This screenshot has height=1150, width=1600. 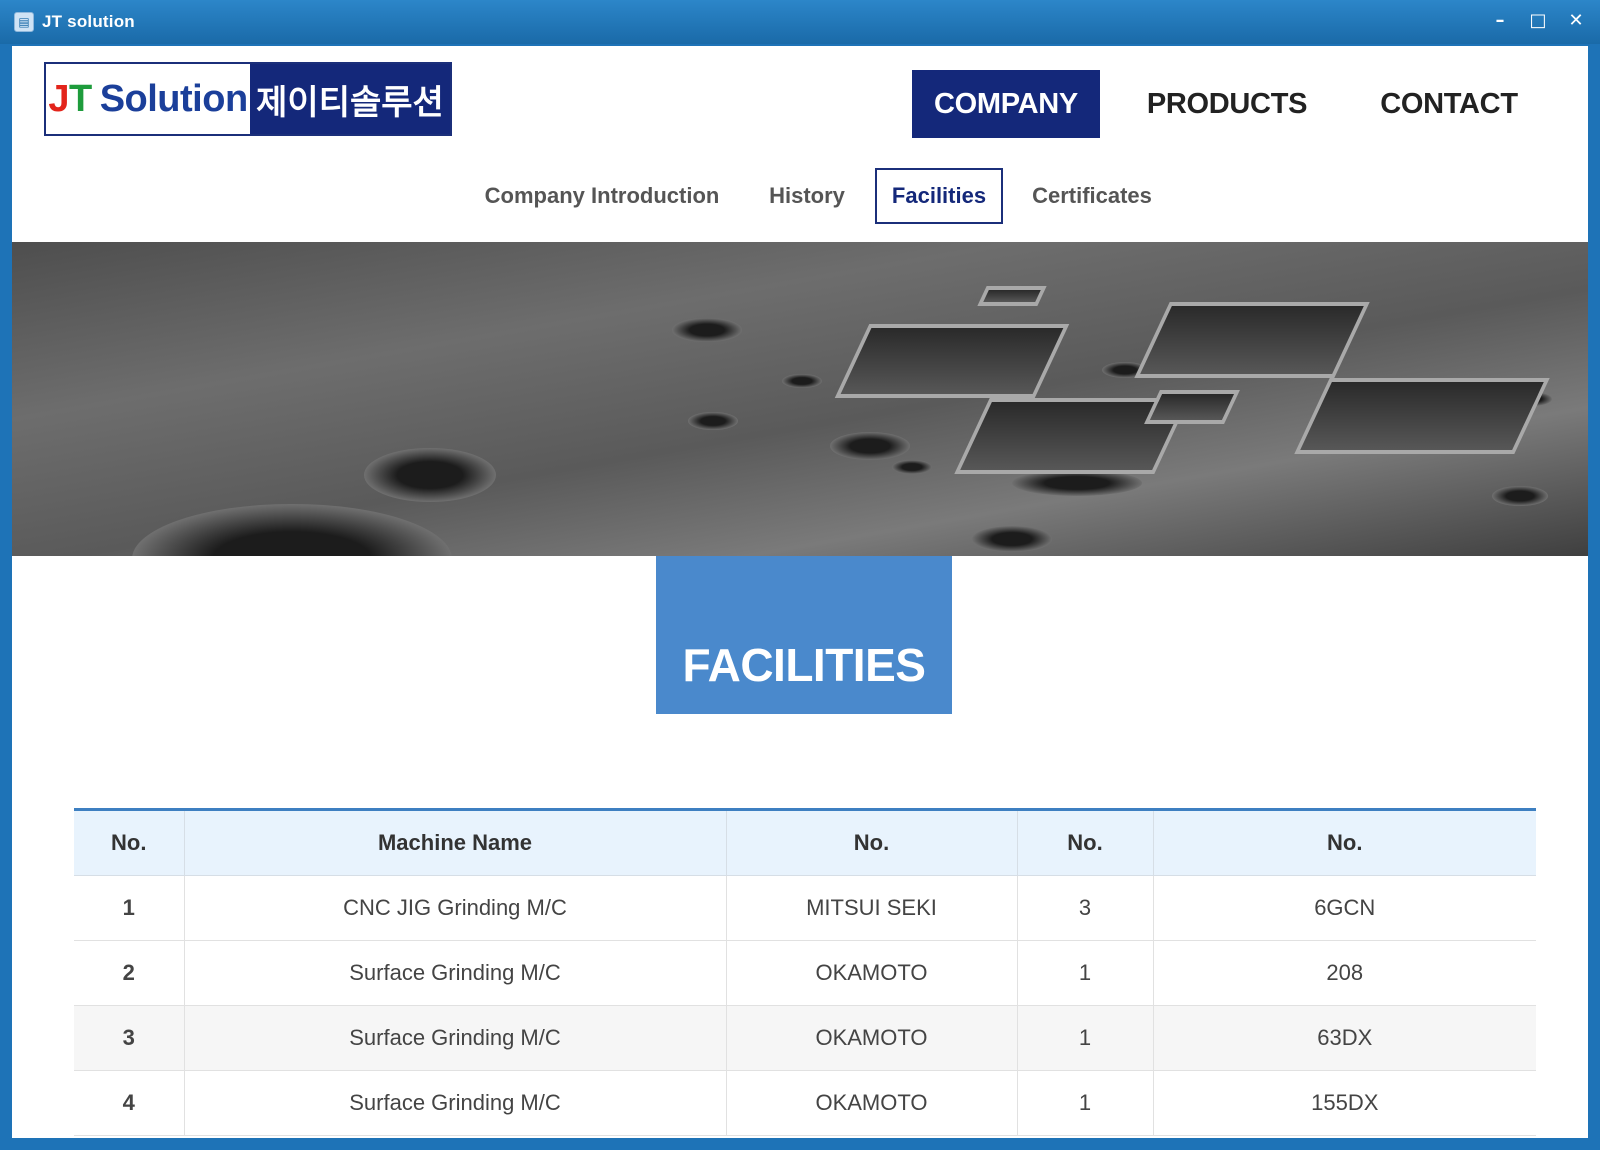 I want to click on table-header-row: No. Machine Name No. No. No., so click(x=805, y=842).